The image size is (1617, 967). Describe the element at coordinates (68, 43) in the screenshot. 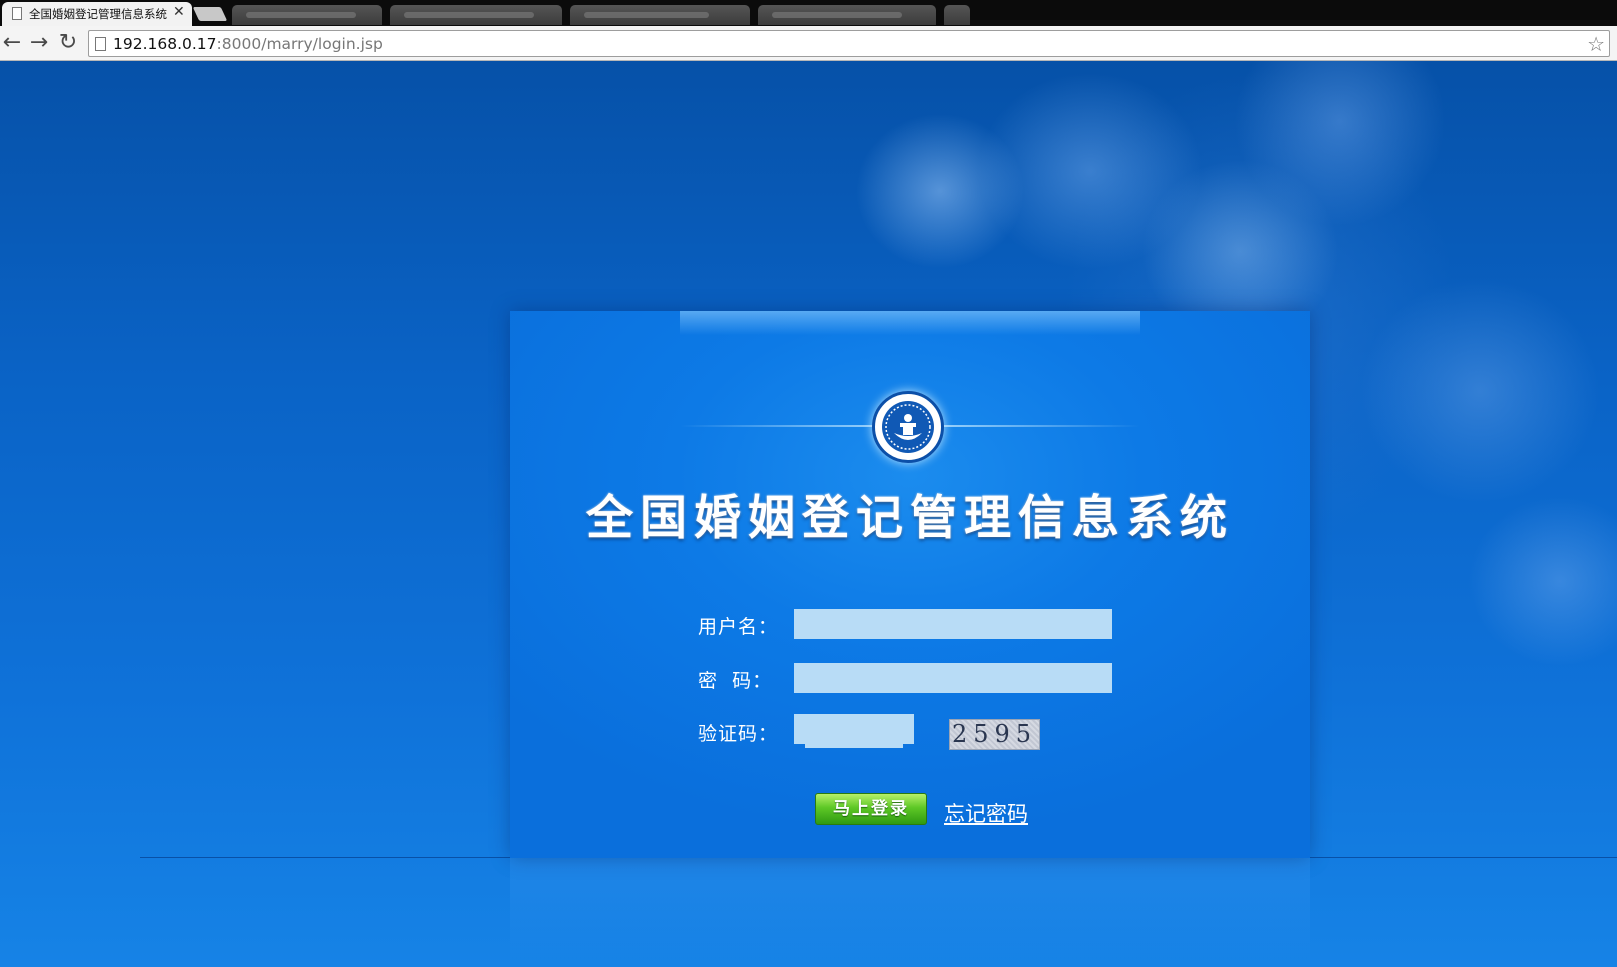

I see `reload-icon: ↻` at that location.